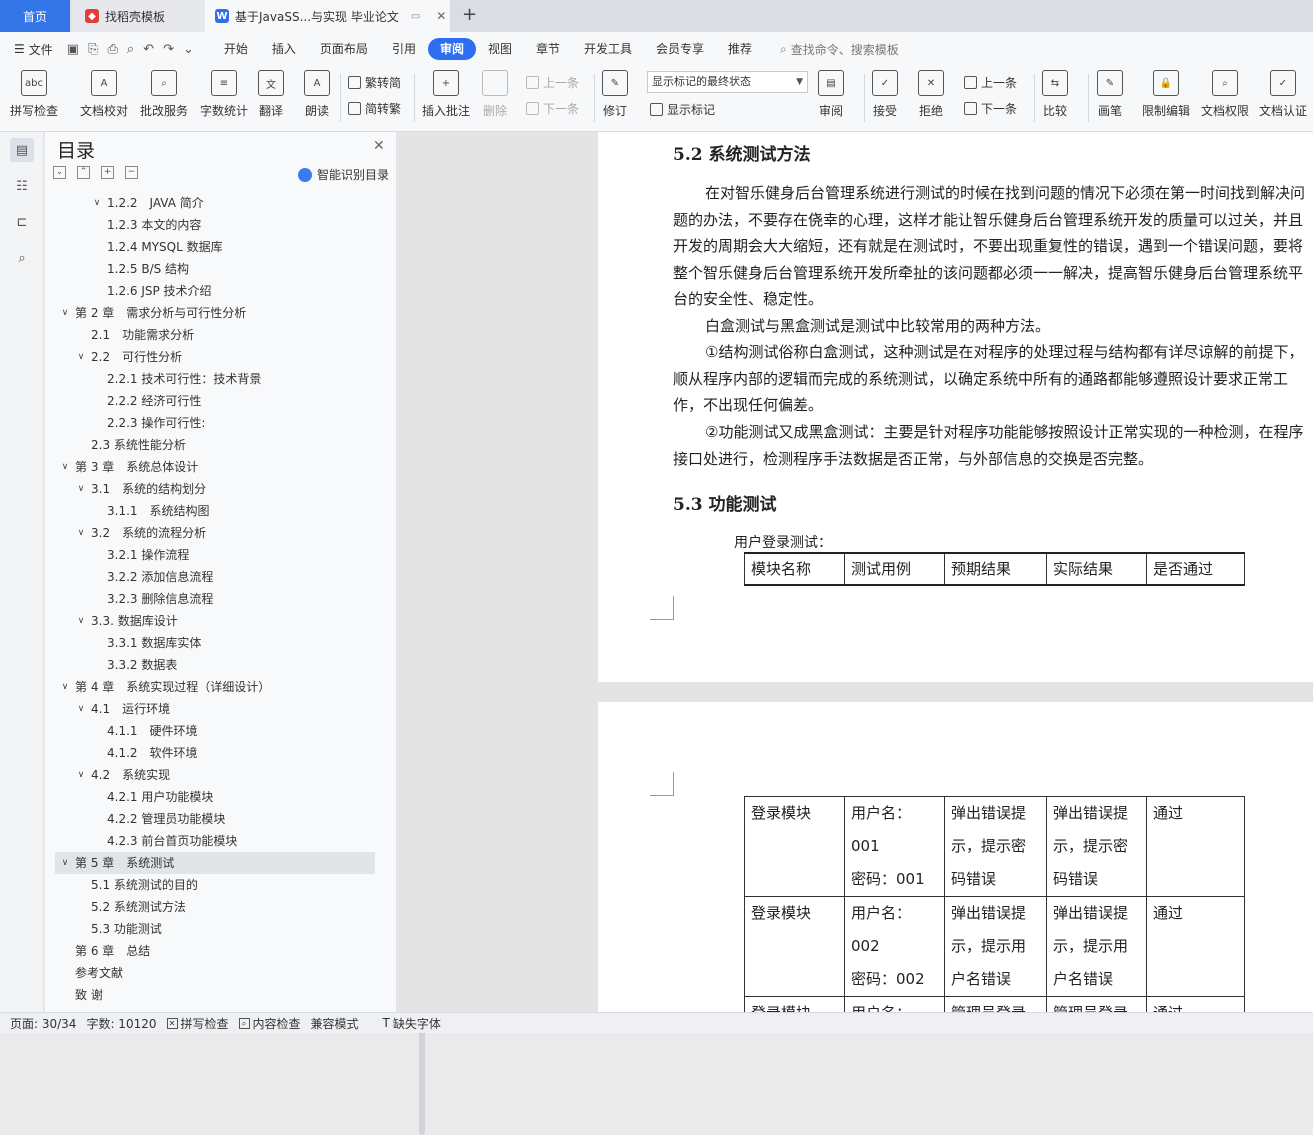  Describe the element at coordinates (215, 577) in the screenshot. I see `toc-item: 3.2.2 添加信息流程` at that location.